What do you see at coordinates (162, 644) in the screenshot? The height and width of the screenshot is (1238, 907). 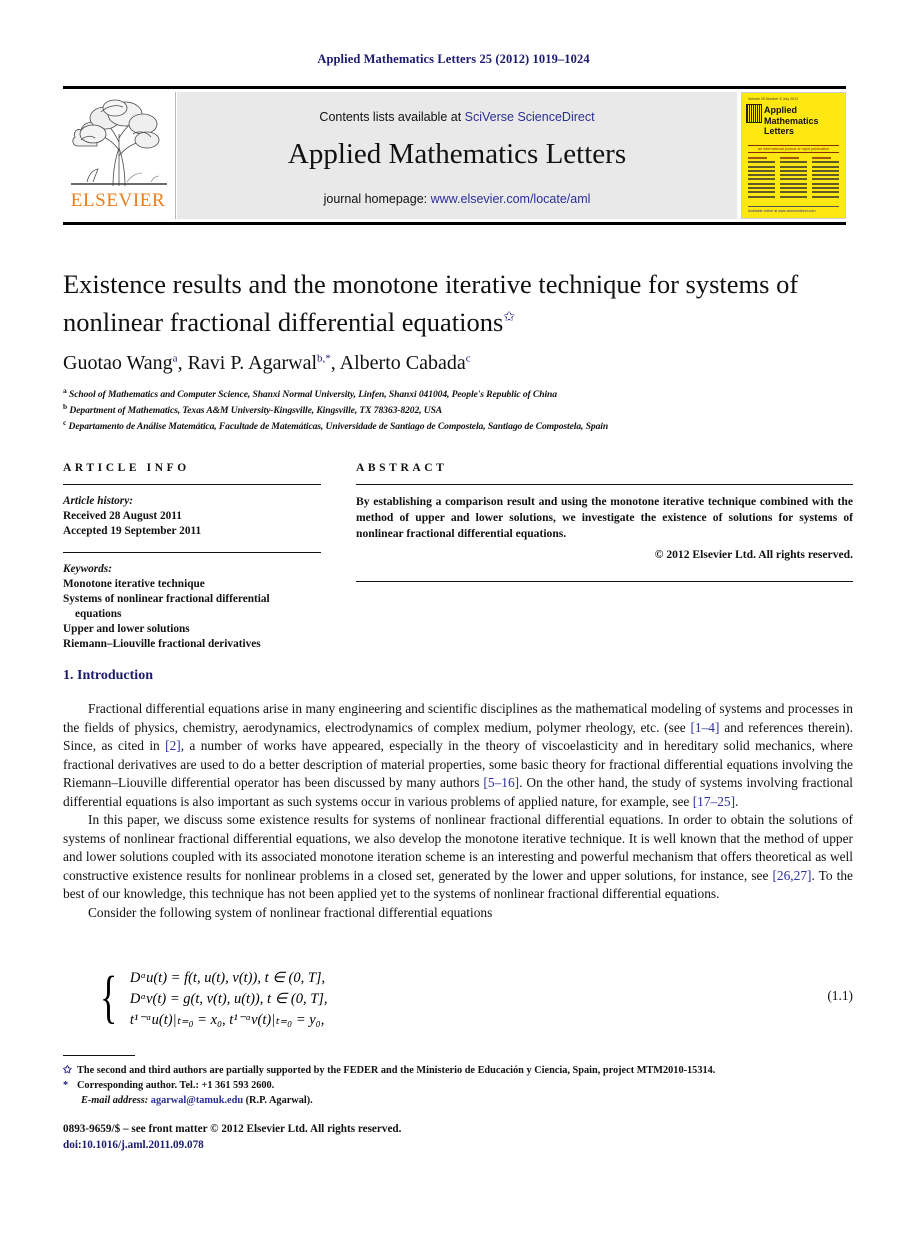 I see `keyword-item: Riemann–Liouville fractional derivatives` at bounding box center [162, 644].